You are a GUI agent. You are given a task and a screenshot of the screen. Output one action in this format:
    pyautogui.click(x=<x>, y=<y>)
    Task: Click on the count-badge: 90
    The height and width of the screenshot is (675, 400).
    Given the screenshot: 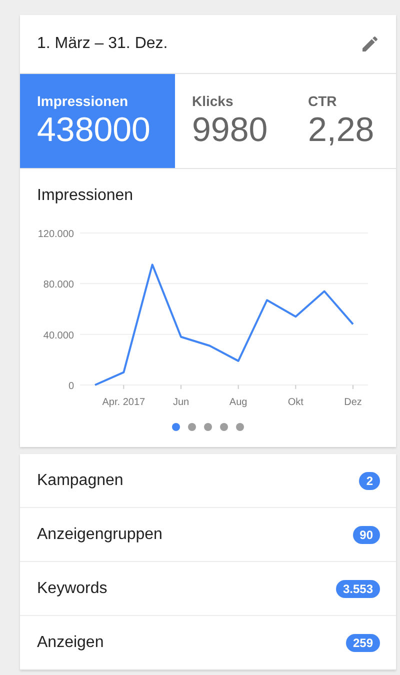 What is the action you would take?
    pyautogui.click(x=366, y=535)
    